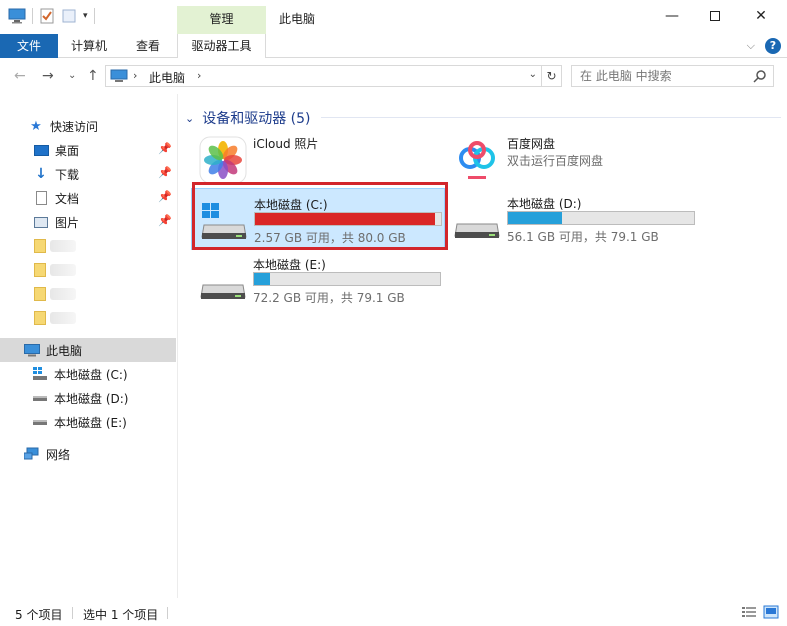 This screenshot has height=626, width=787. I want to click on close-button: ✕, so click(761, 16).